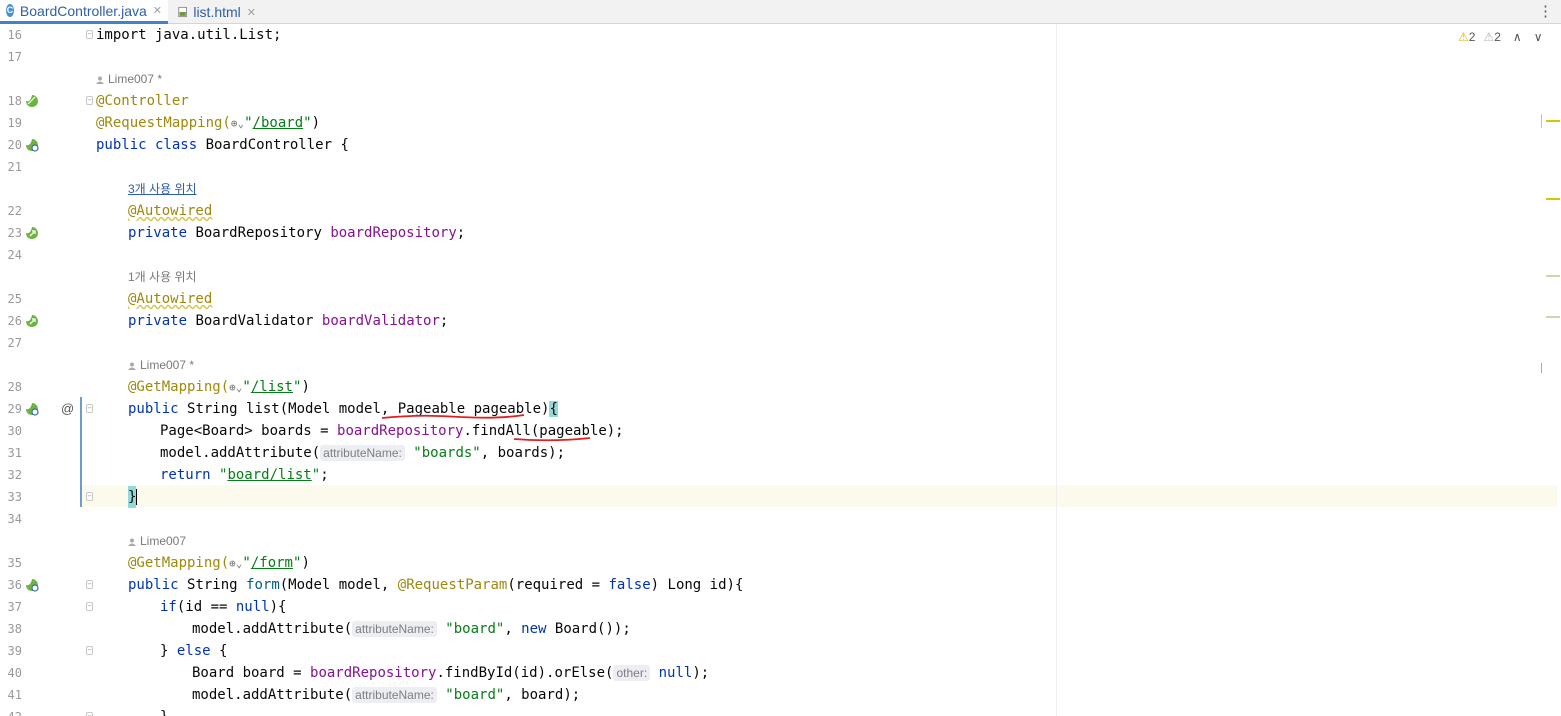 This screenshot has width=1561, height=716. Describe the element at coordinates (278, 607) in the screenshot. I see `code-segment: ){` at that location.